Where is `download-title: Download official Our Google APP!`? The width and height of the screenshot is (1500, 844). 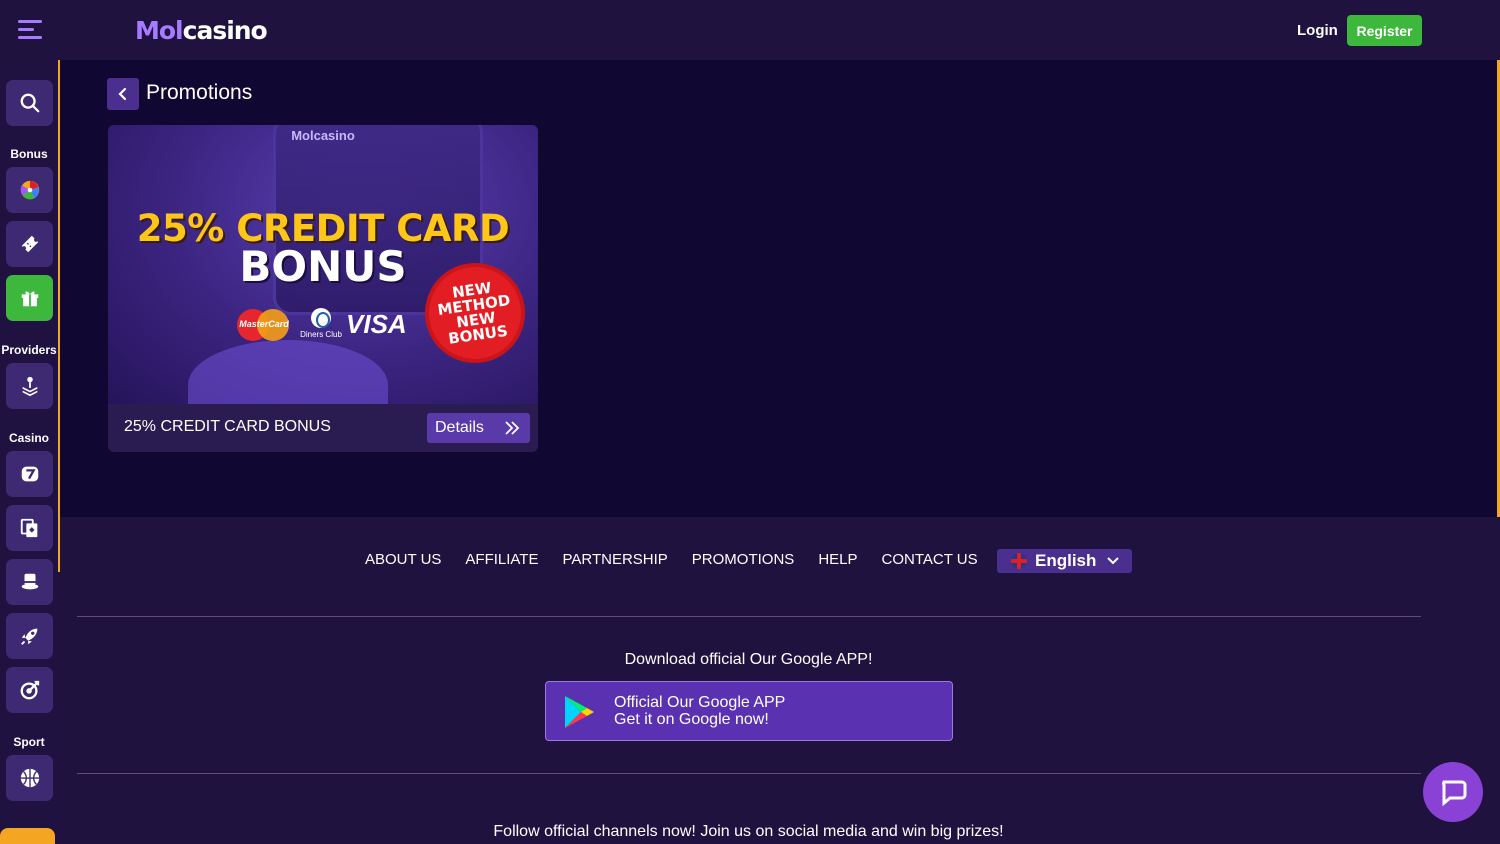
download-title: Download official Our Google APP! is located at coordinates (748, 659).